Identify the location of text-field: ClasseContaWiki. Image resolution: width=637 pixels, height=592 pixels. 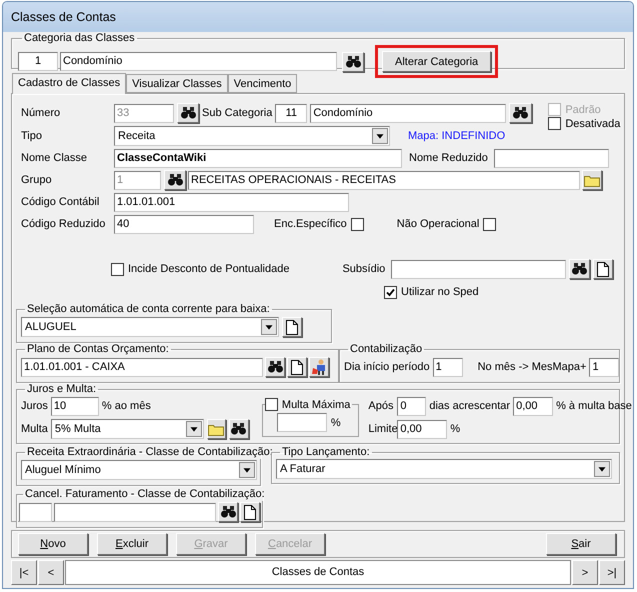
(258, 158).